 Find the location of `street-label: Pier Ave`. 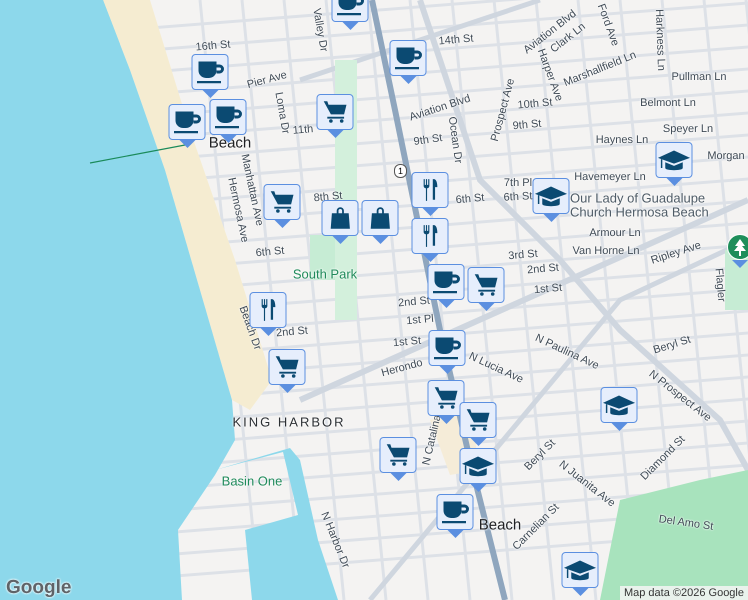

street-label: Pier Ave is located at coordinates (267, 80).